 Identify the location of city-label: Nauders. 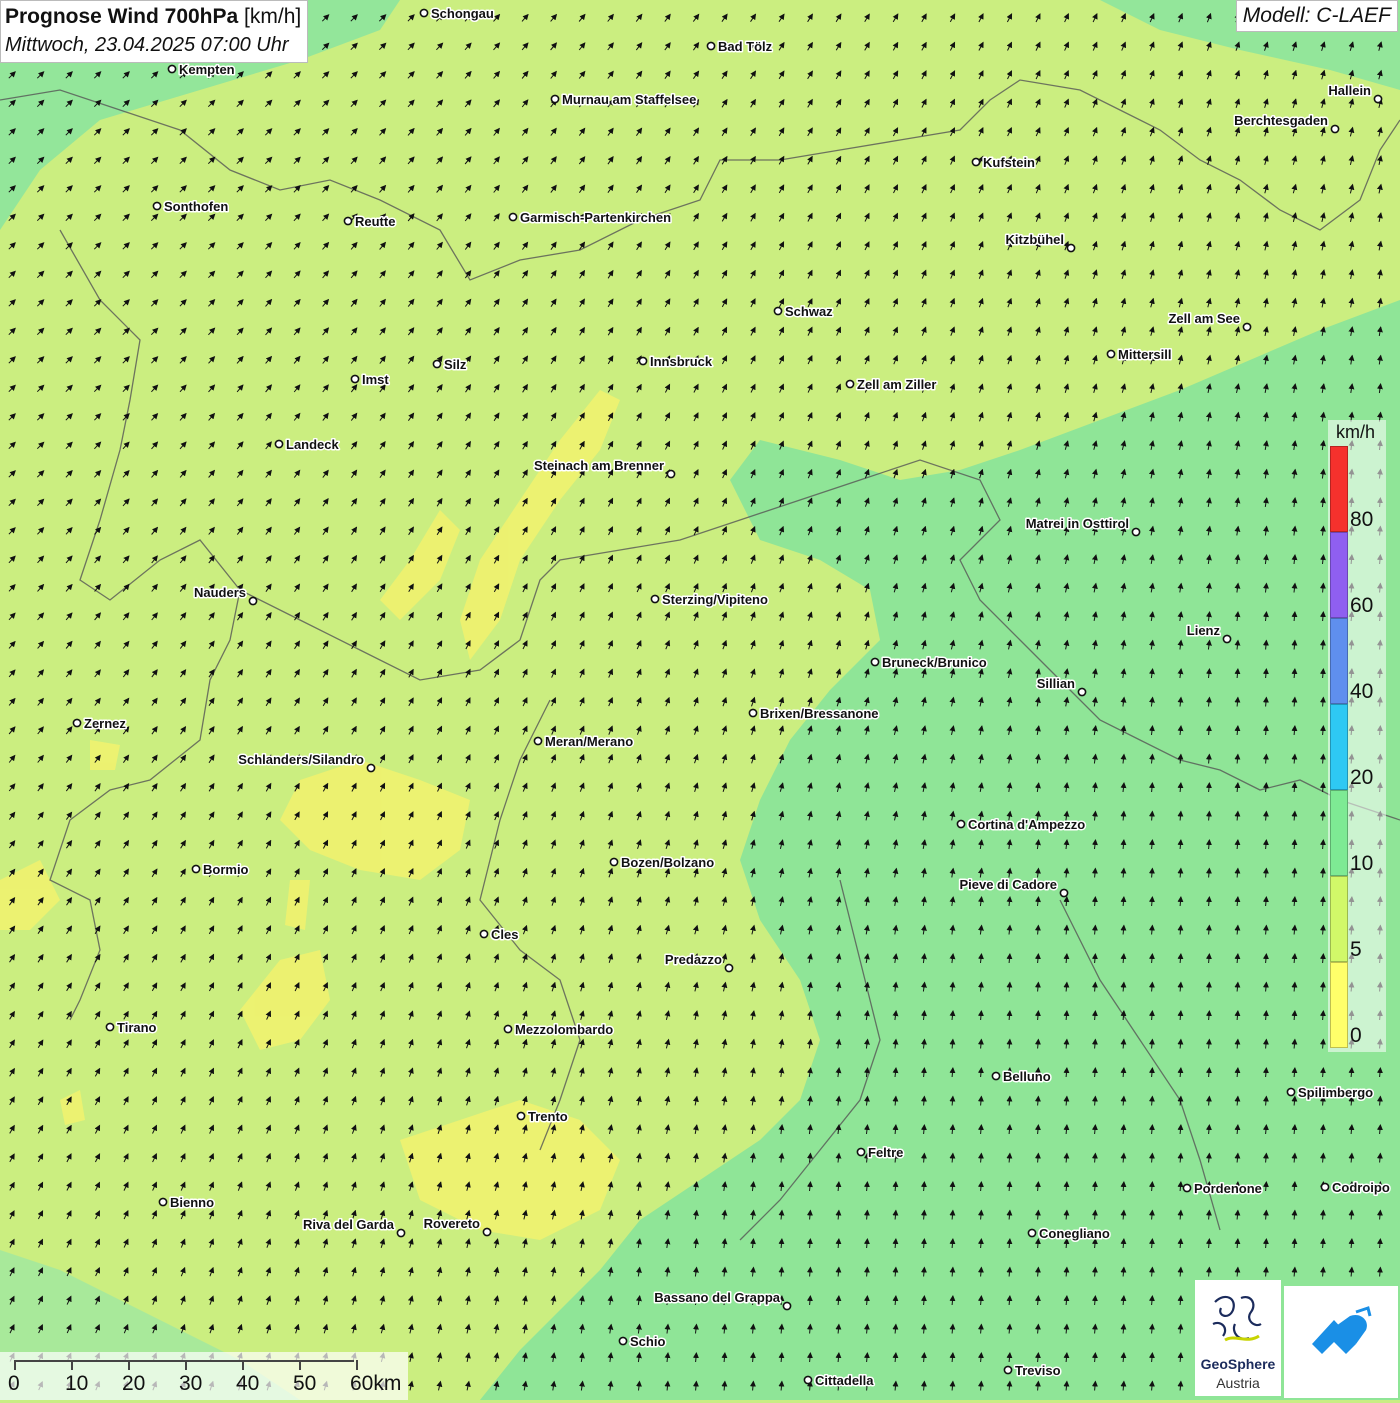
(220, 592).